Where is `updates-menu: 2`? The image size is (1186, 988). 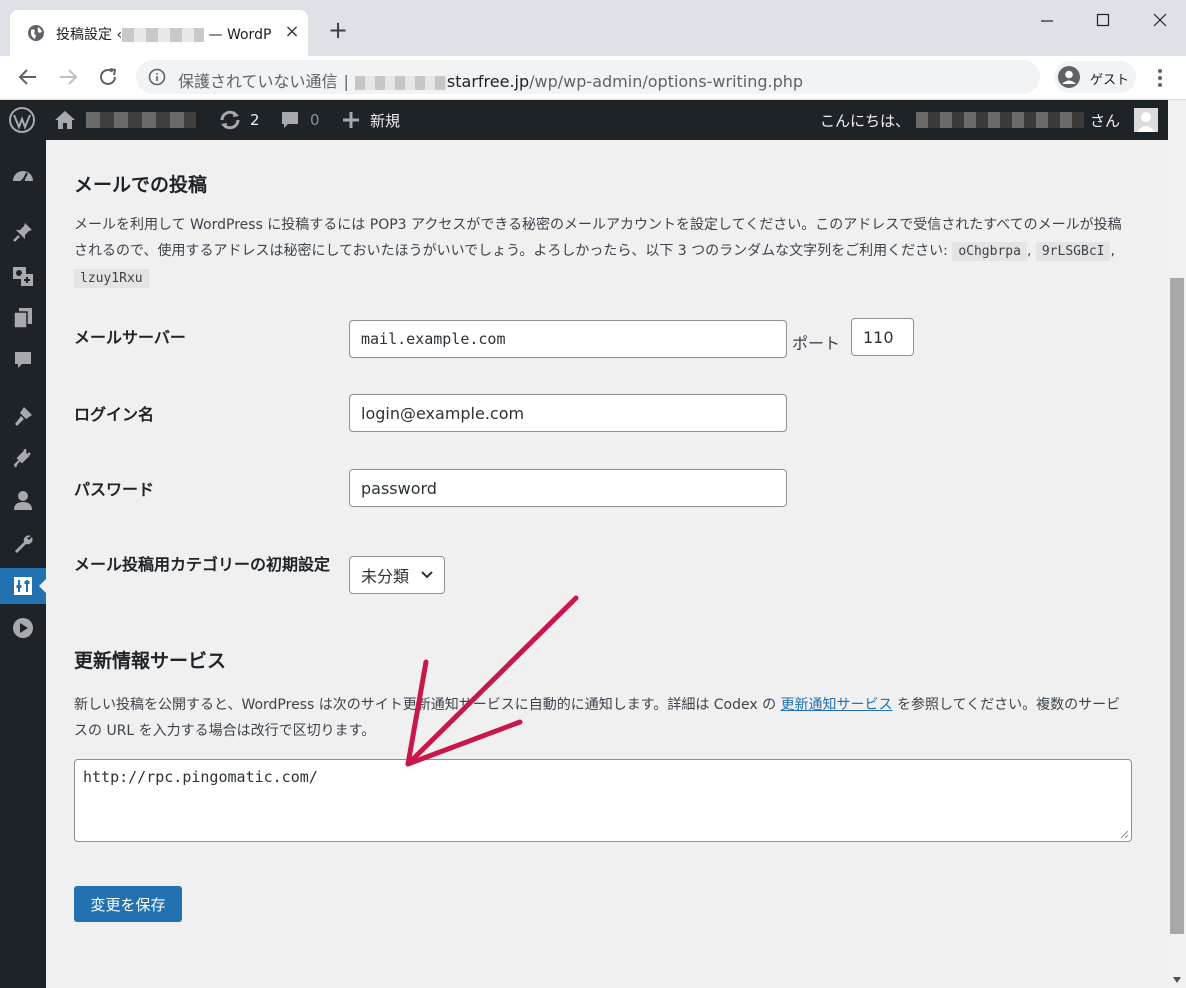 updates-menu: 2 is located at coordinates (239, 120).